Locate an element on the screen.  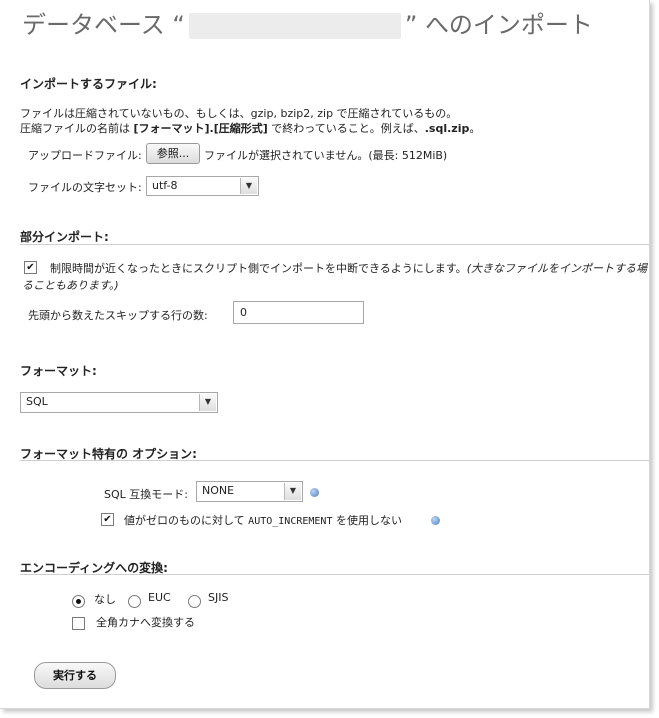
interrupt-note-1: (大きなファイルをインポートする場 is located at coordinates (556, 268).